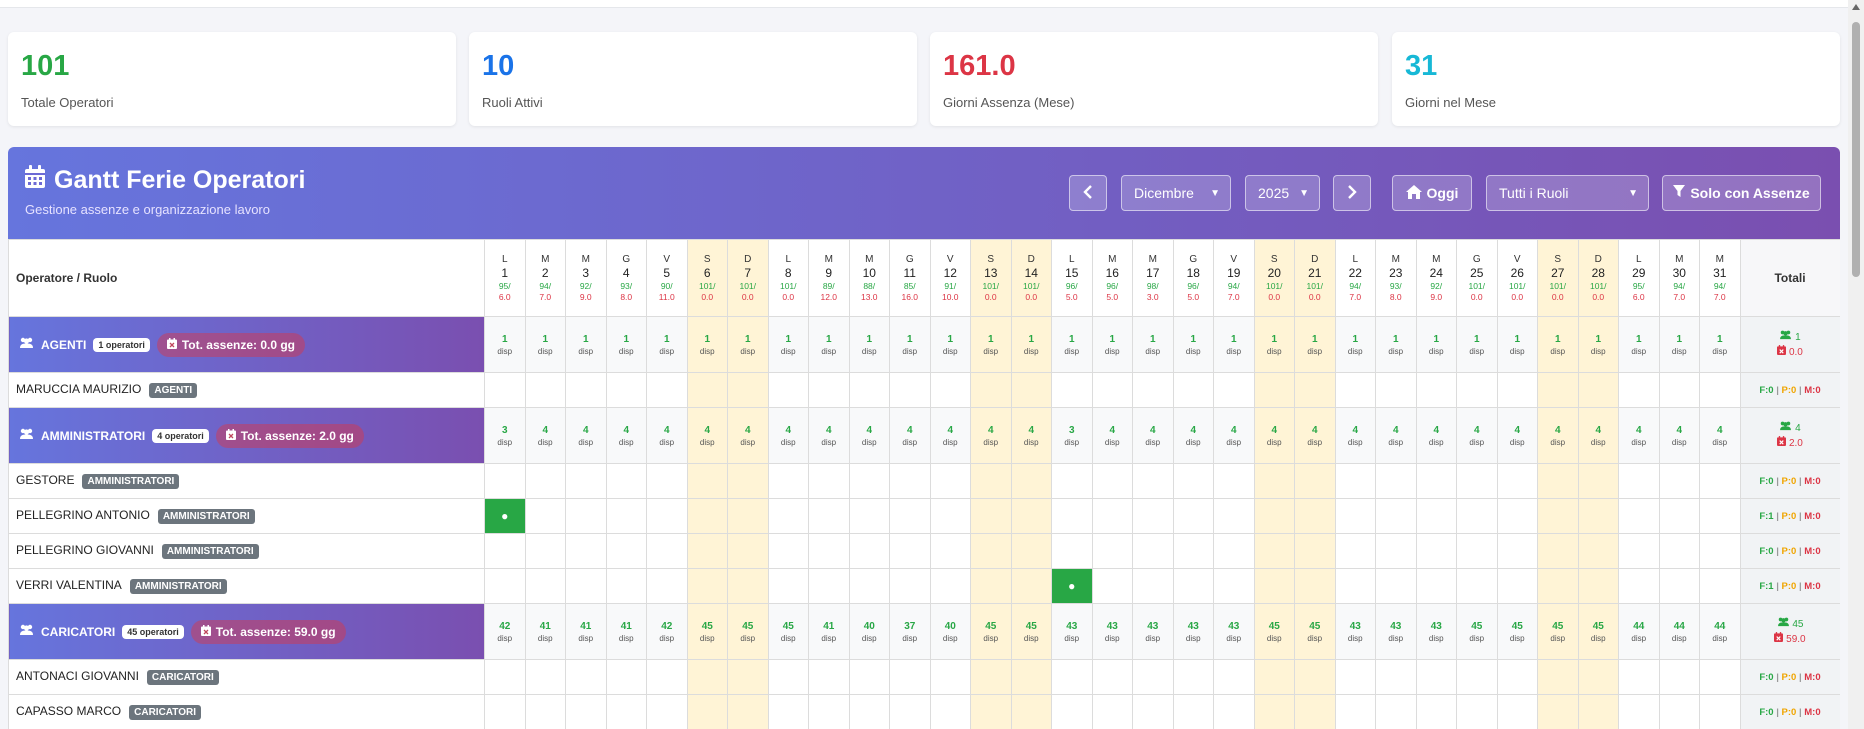 The image size is (1864, 729). Describe the element at coordinates (1856, 149) in the screenshot. I see `scrollbar-thumb` at that location.